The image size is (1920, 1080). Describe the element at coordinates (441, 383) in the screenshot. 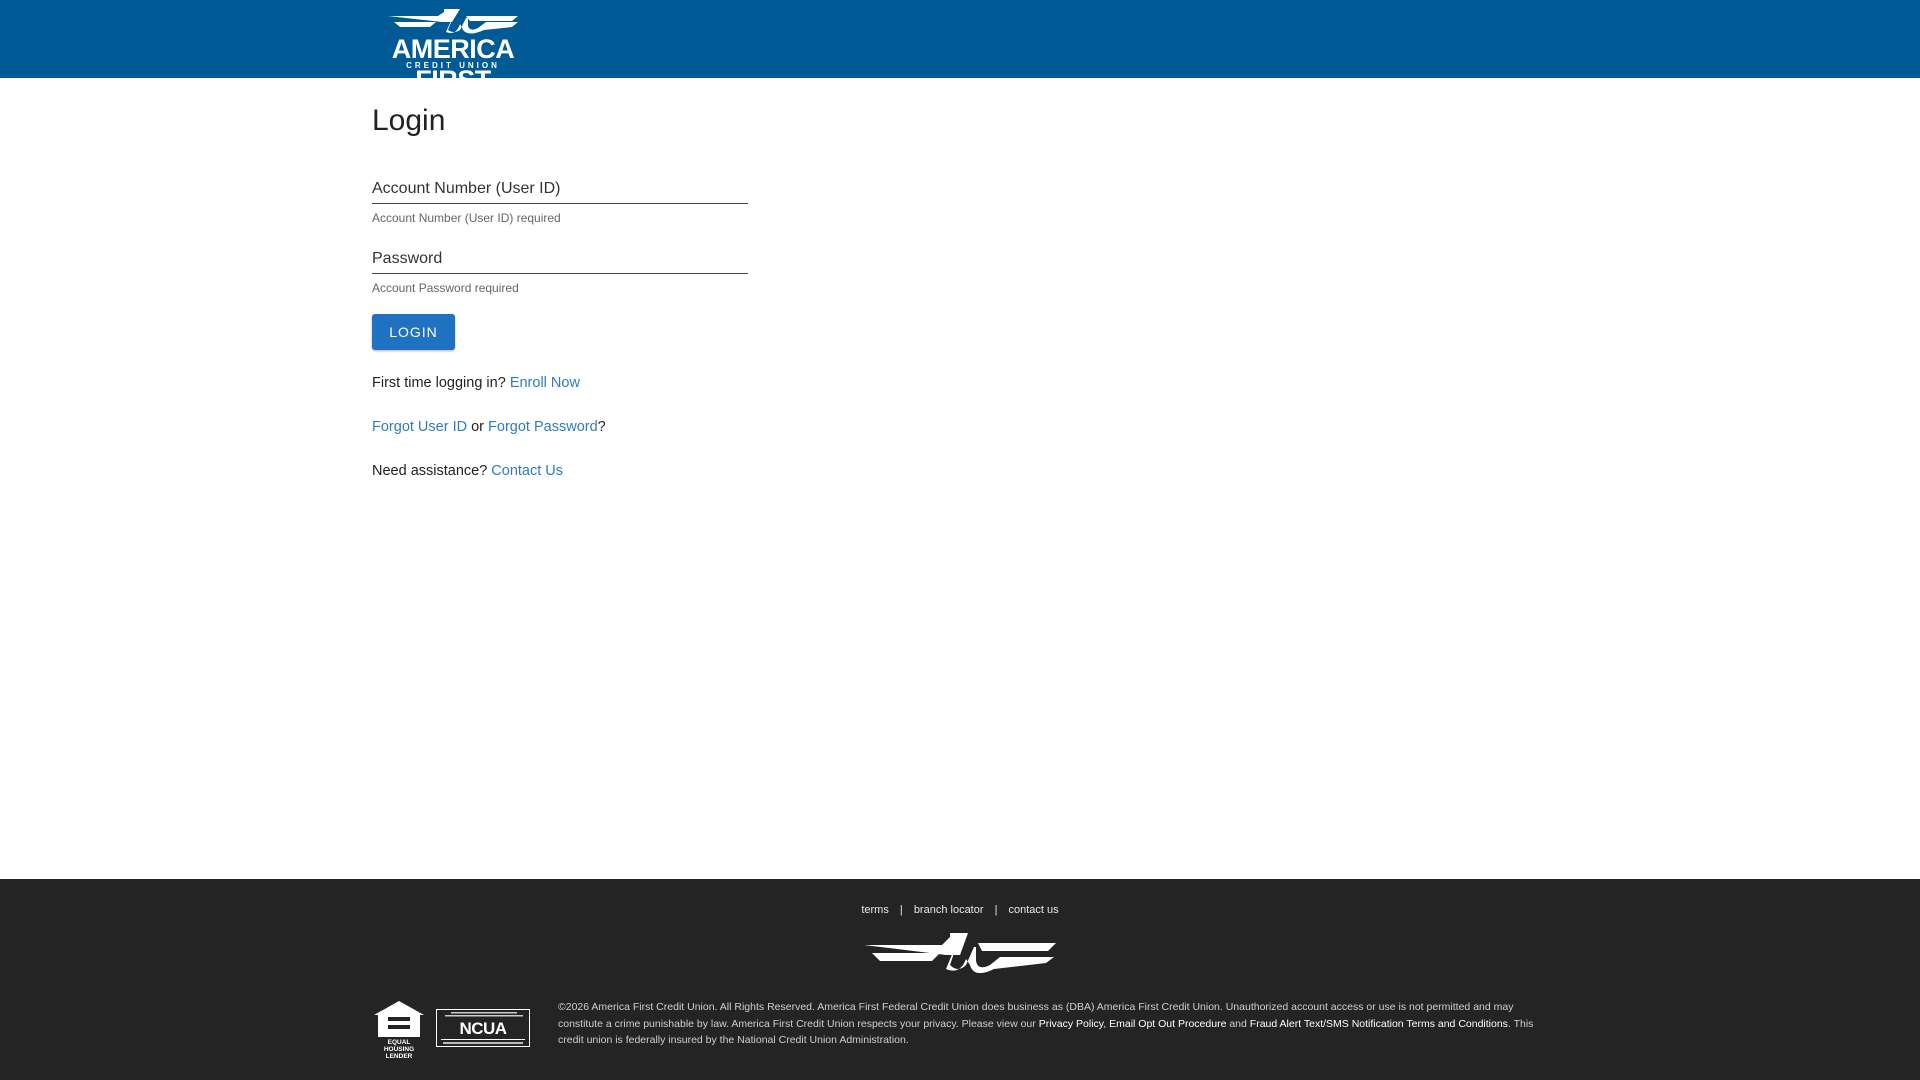

I see `enroll-prefix: First time logging in?` at that location.